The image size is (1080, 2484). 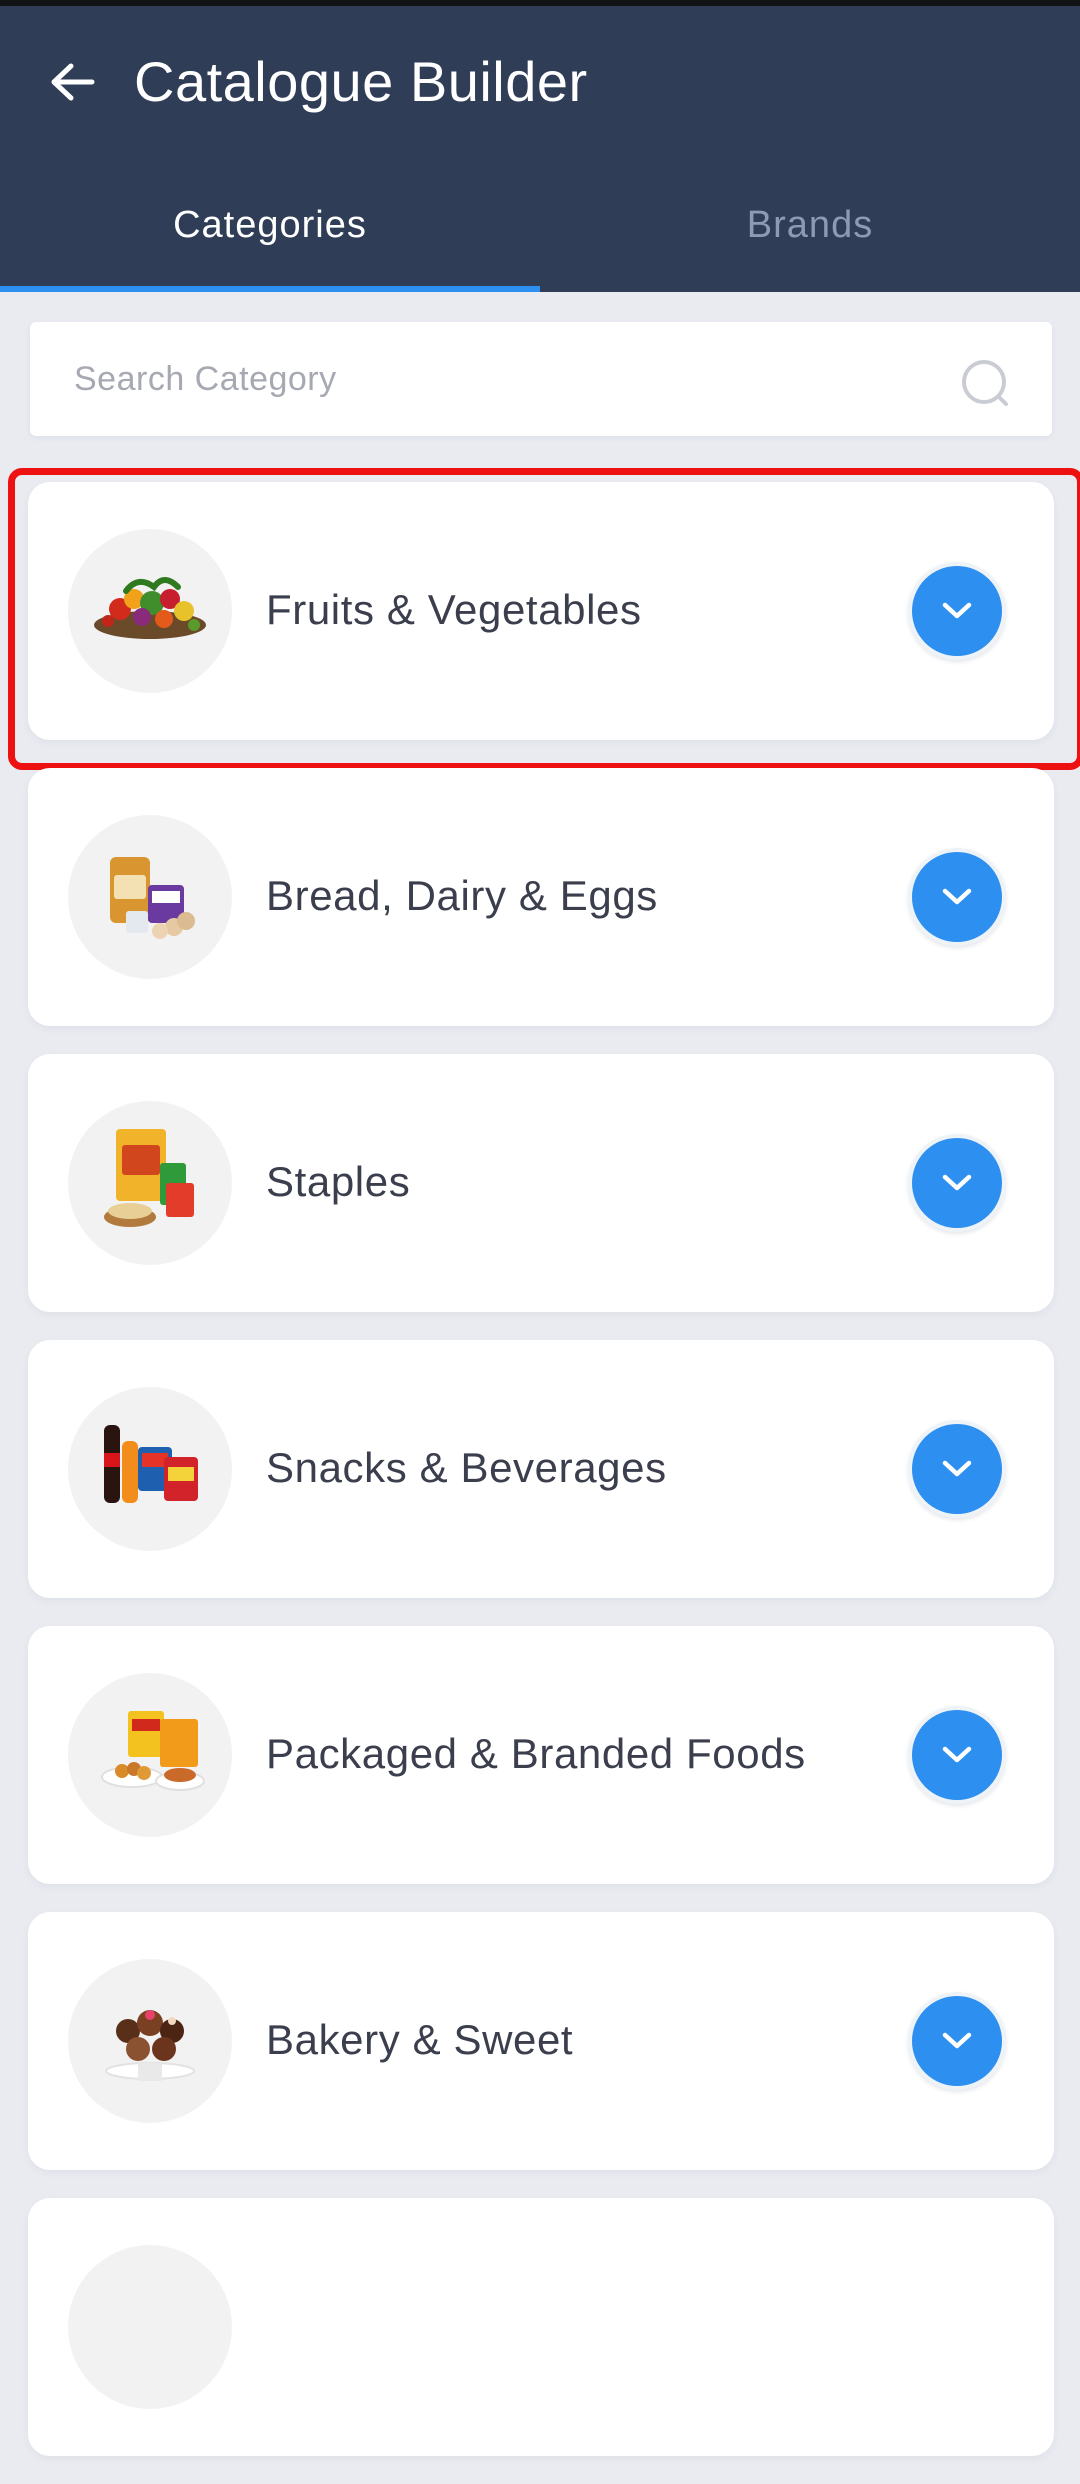 What do you see at coordinates (150, 1755) in the screenshot?
I see `packaged-foods-image` at bounding box center [150, 1755].